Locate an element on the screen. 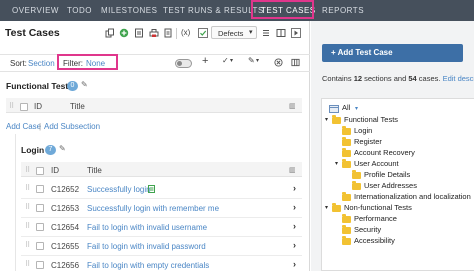 The height and width of the screenshot is (271, 474). tree-item-profile-details: Profile Details is located at coordinates (387, 174).